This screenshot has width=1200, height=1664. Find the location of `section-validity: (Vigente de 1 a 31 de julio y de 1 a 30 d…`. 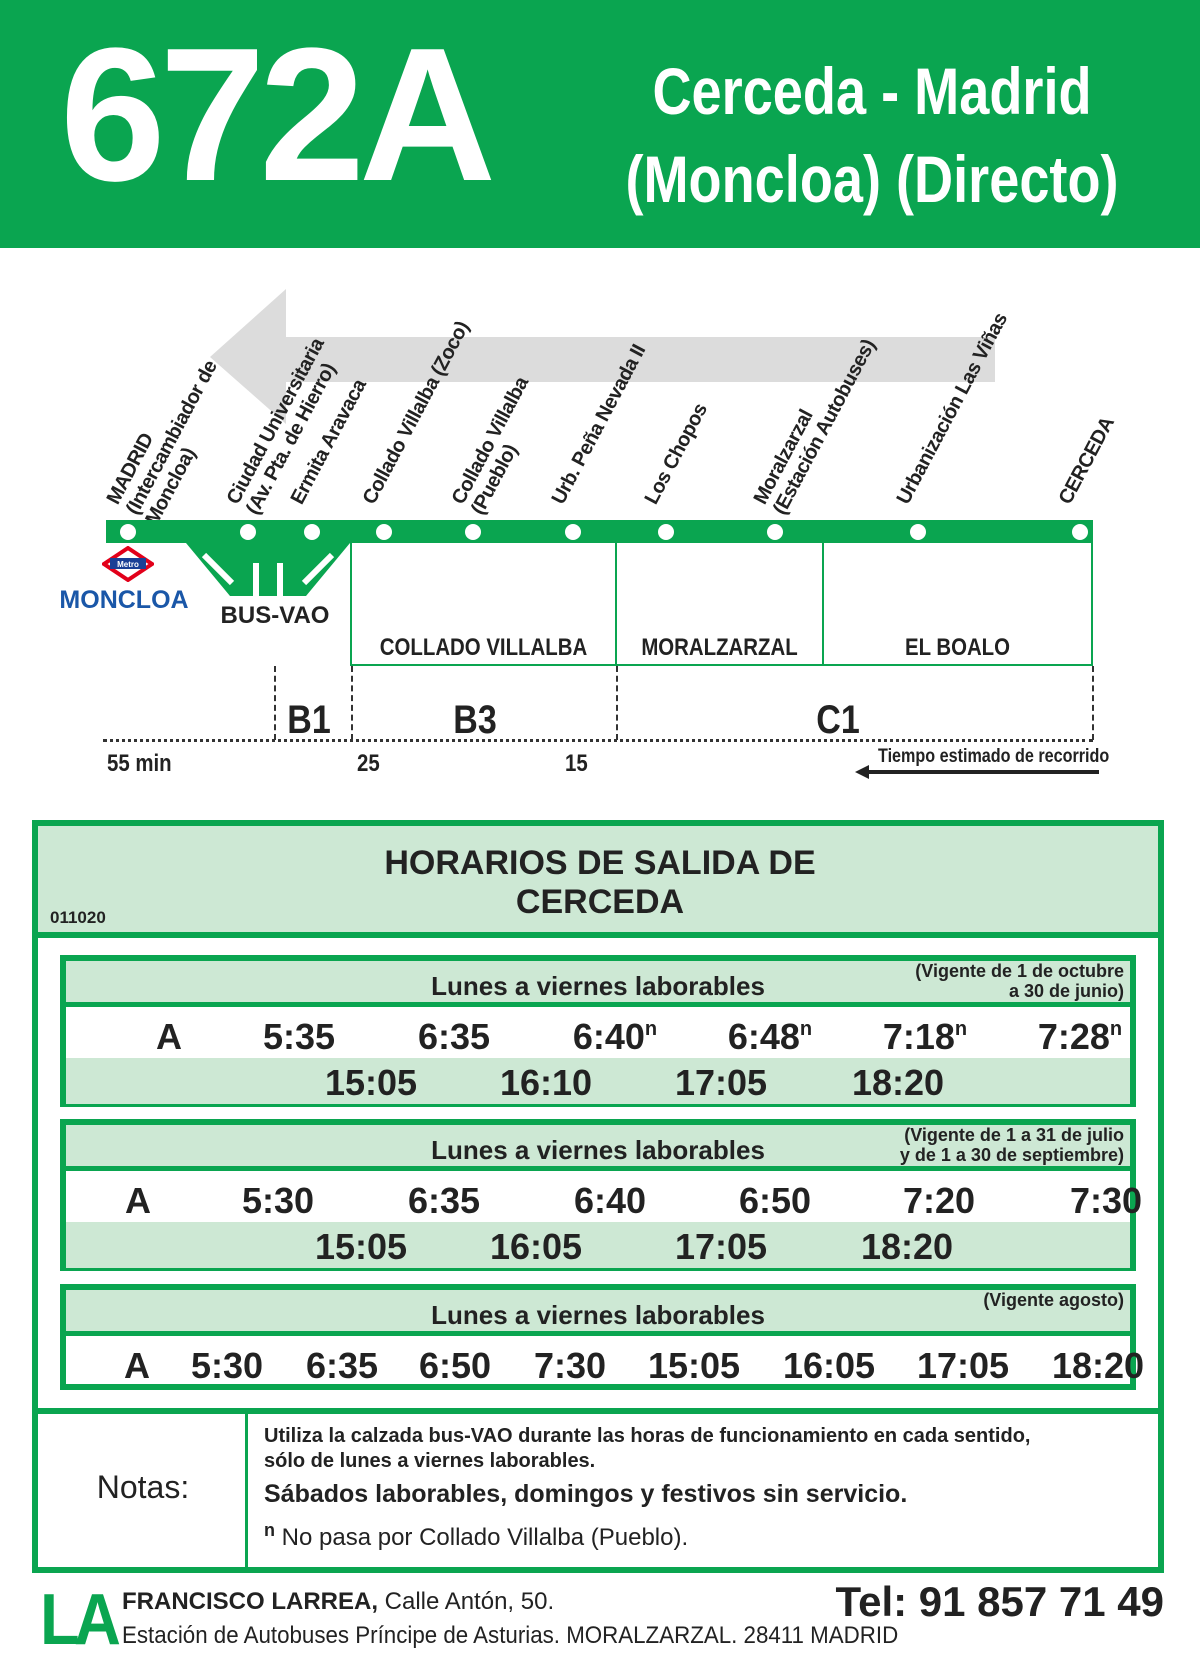

section-validity: (Vigente de 1 a 31 de julio y de 1 a 30 d… is located at coordinates (1011, 1145).